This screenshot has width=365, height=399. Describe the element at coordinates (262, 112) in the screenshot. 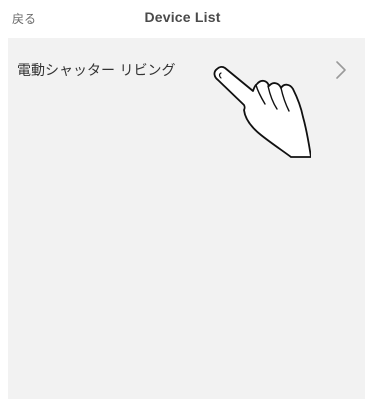

I see `pointing-hand-icon` at that location.